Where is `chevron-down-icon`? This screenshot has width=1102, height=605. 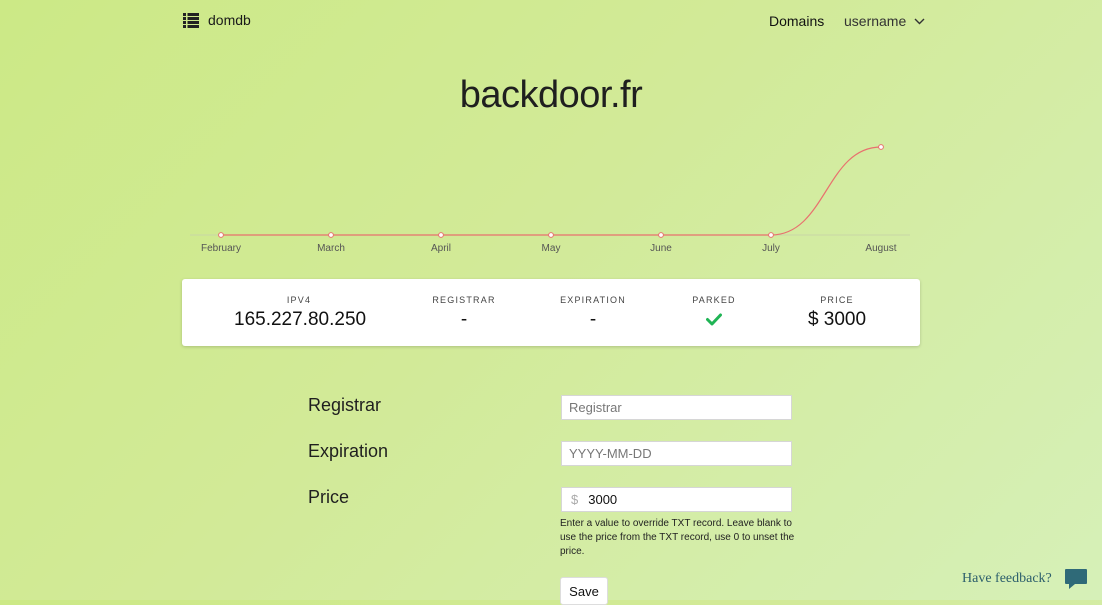 chevron-down-icon is located at coordinates (919, 21).